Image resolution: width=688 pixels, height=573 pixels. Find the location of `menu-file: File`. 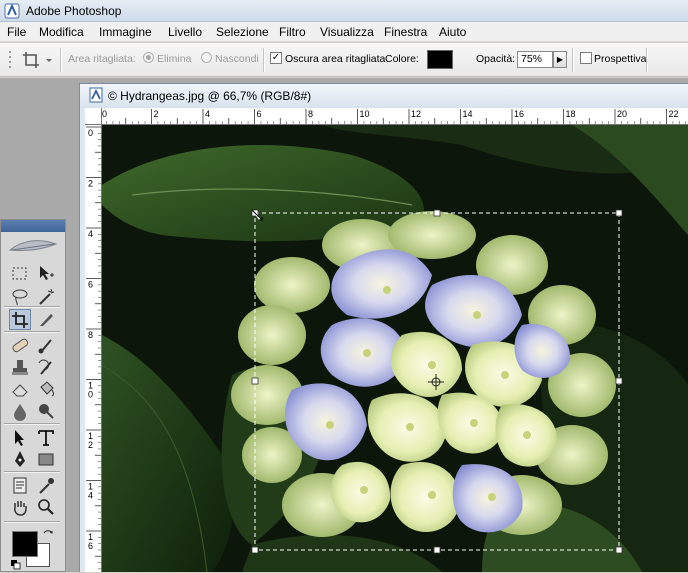

menu-file: File is located at coordinates (16, 32).